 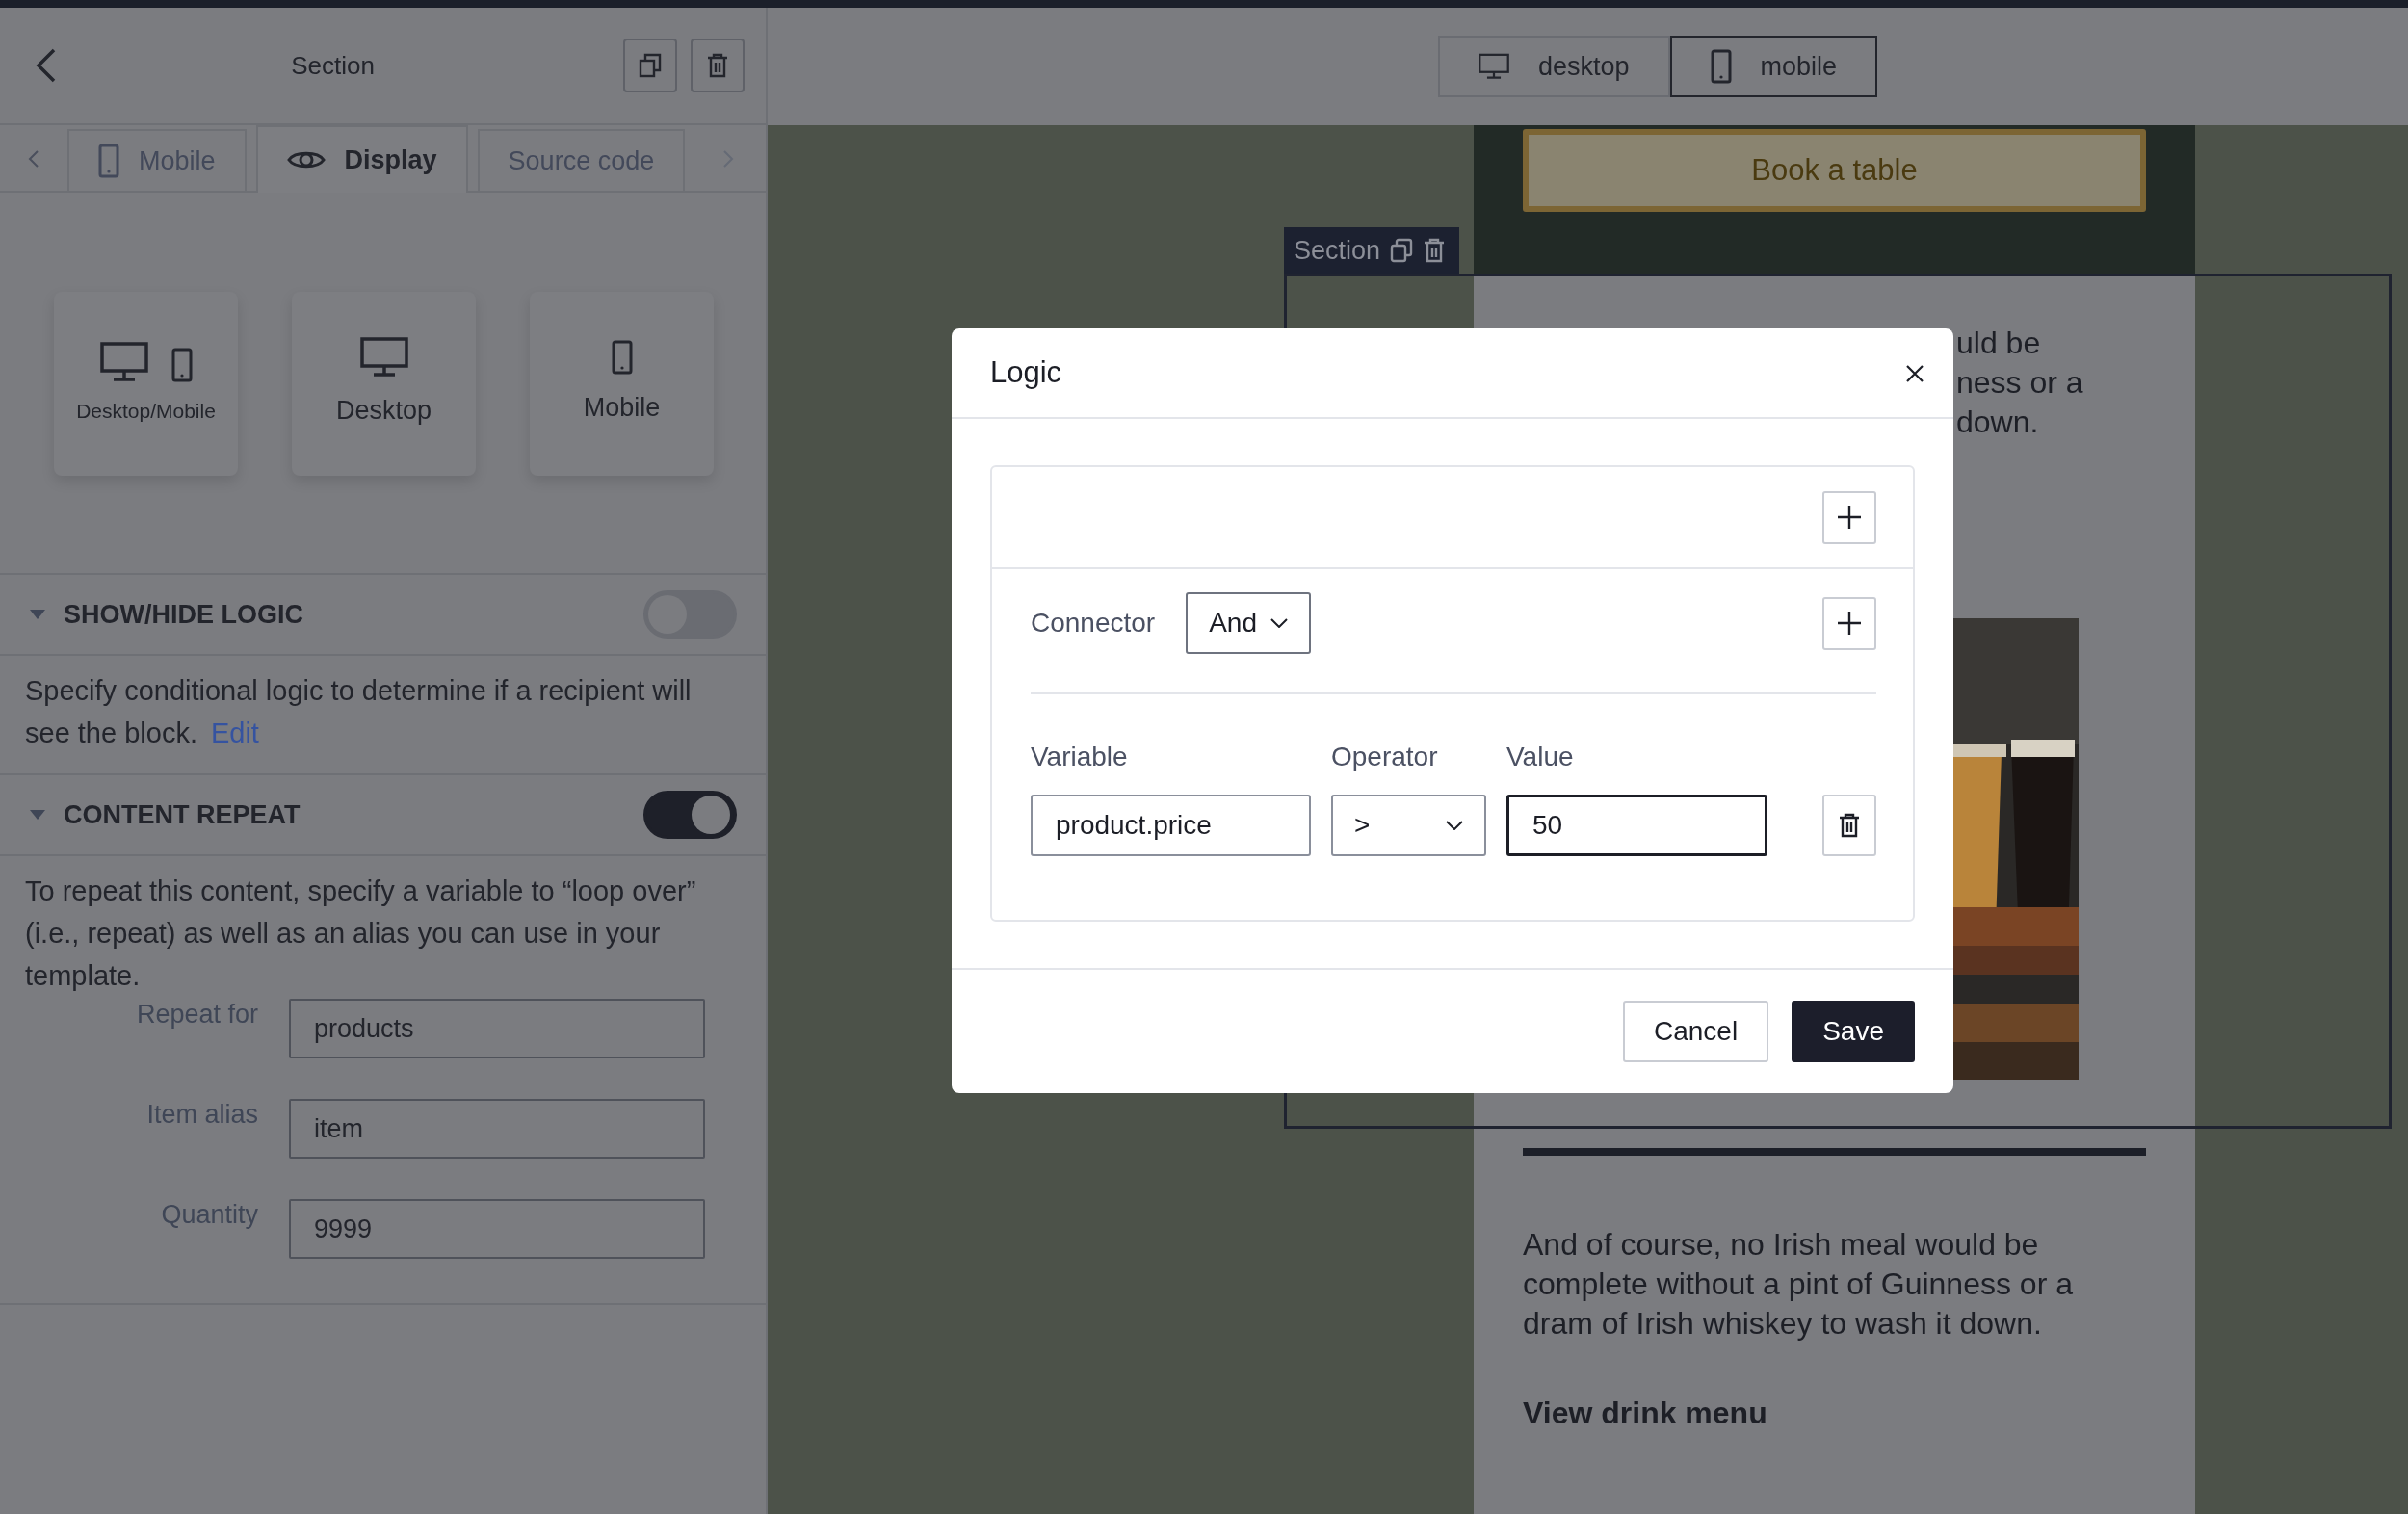 I want to click on option-label: Desktop/Mobile, so click(x=146, y=411).